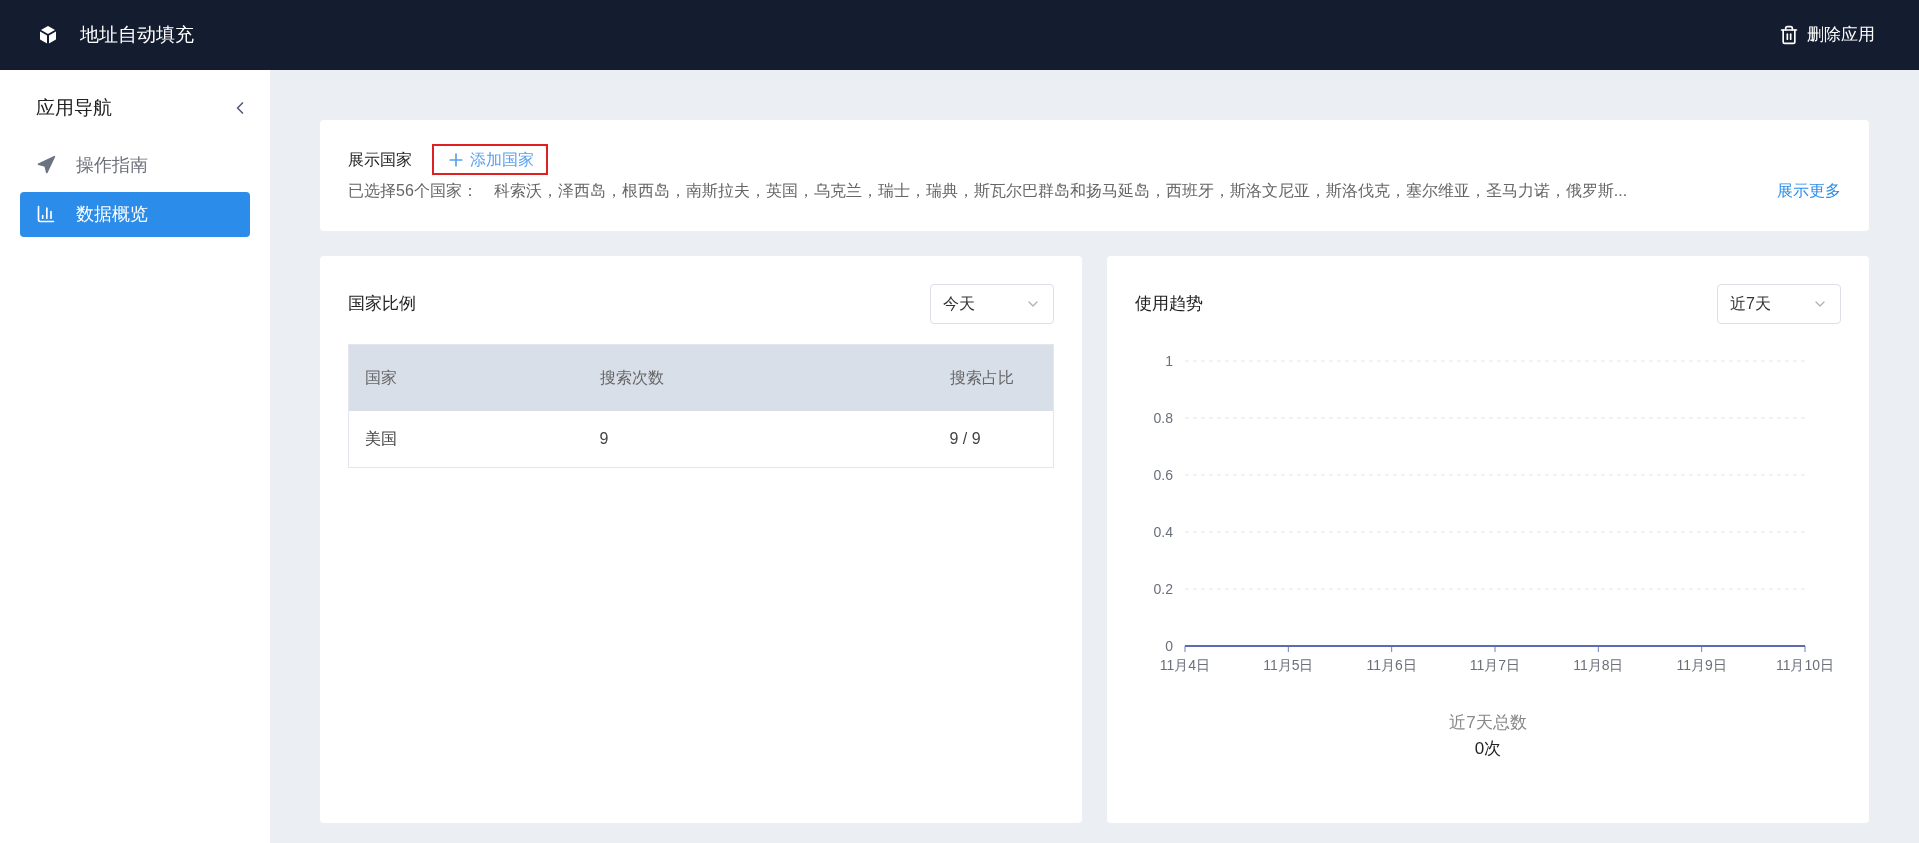 This screenshot has height=843, width=1919. What do you see at coordinates (993, 377) in the screenshot?
I see `column-header: 搜索占比` at bounding box center [993, 377].